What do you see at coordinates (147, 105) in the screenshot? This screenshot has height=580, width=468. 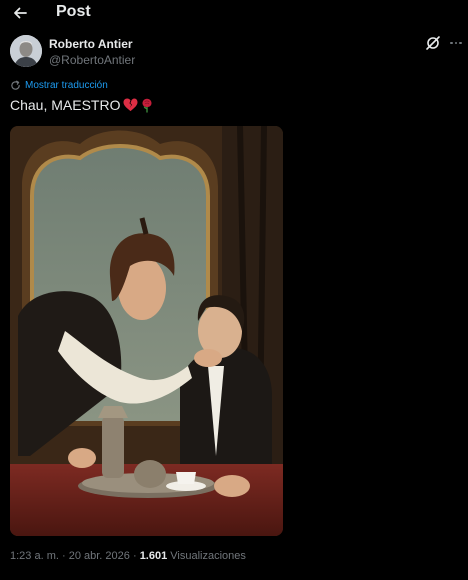 I see `rose-emoji` at bounding box center [147, 105].